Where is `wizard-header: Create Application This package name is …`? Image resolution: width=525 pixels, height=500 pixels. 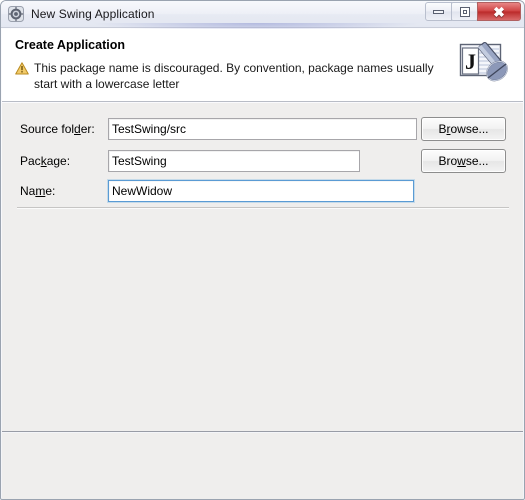
wizard-header: Create Application This package name is … is located at coordinates (262, 65).